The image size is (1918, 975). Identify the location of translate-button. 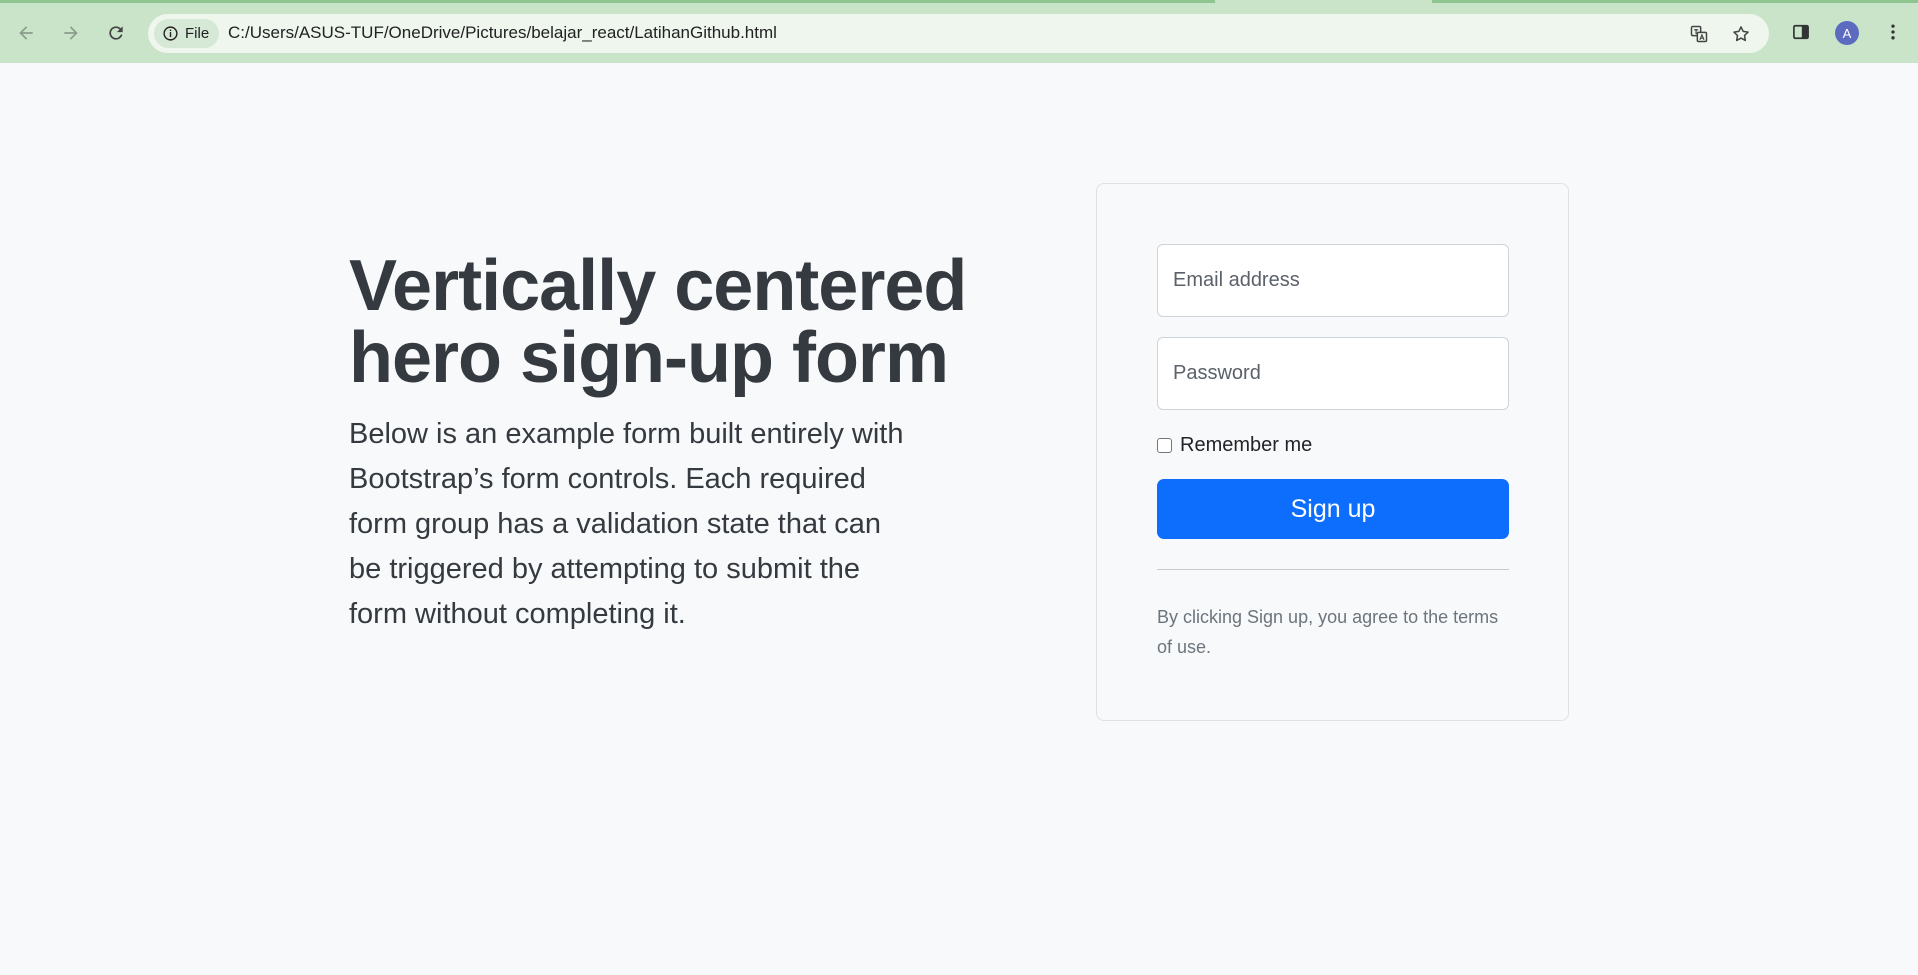
(1699, 34).